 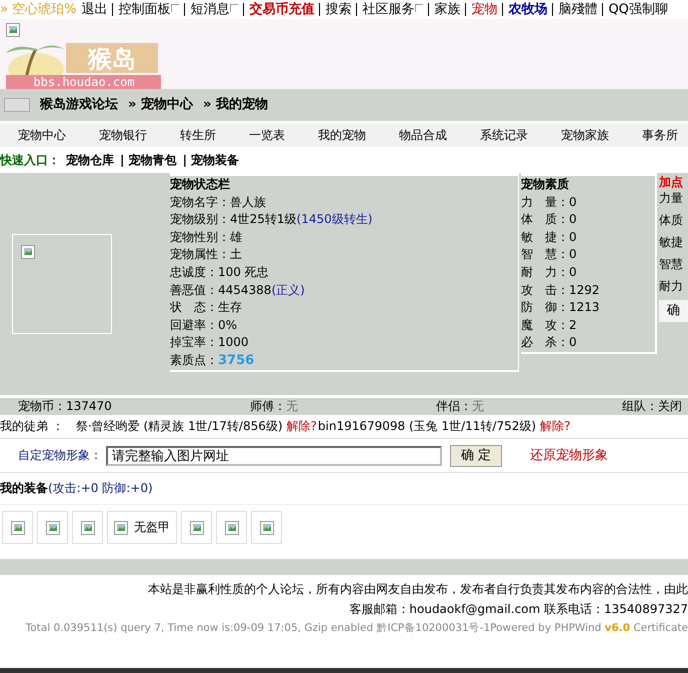 What do you see at coordinates (206, 237) in the screenshot?
I see `status-text: 宠物性别：雄` at bounding box center [206, 237].